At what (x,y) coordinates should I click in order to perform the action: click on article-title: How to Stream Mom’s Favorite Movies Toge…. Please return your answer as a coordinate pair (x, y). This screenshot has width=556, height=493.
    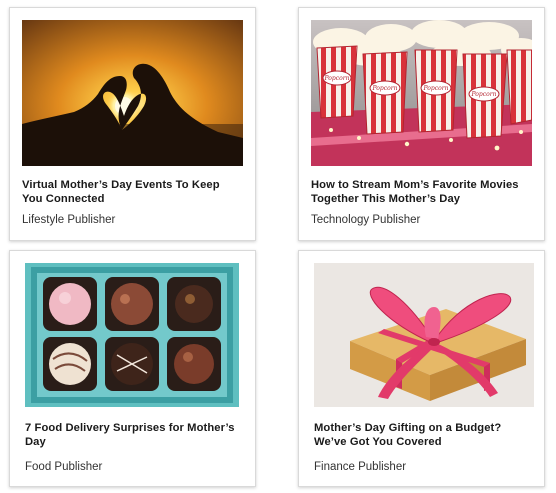
    Looking at the image, I should click on (421, 192).